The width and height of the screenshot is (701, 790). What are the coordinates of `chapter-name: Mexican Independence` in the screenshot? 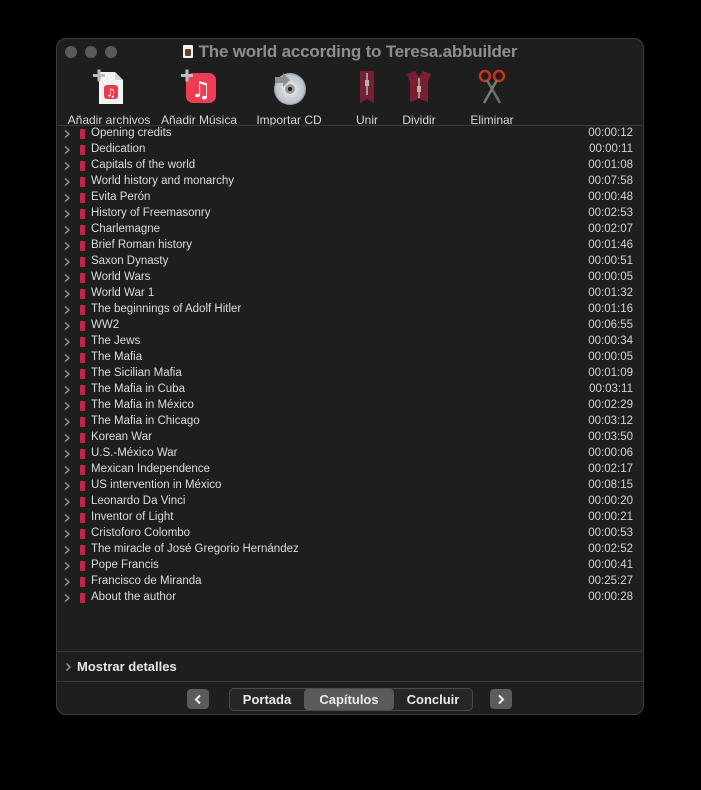 It's located at (150, 469).